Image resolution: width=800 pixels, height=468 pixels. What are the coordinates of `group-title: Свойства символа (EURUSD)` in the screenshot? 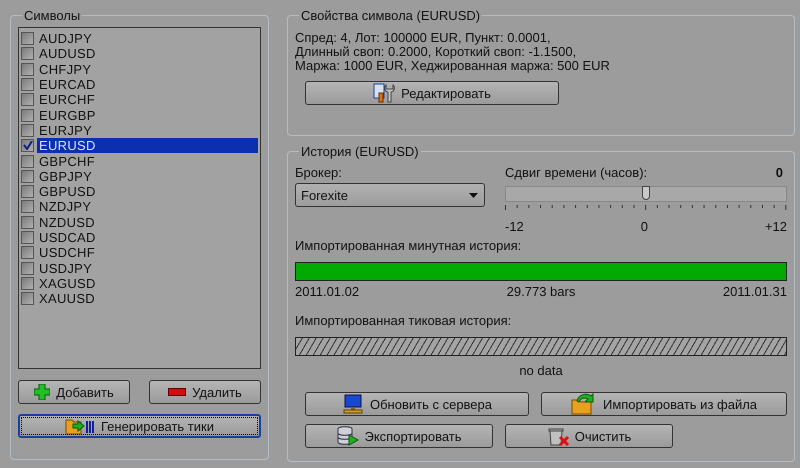 It's located at (391, 15).